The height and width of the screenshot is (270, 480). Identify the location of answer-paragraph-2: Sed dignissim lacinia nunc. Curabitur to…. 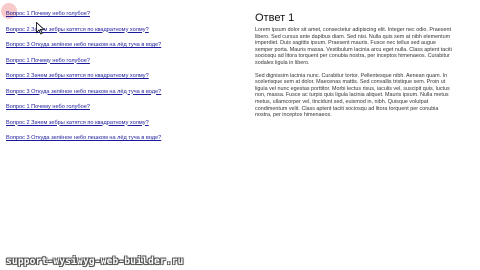
(352, 95).